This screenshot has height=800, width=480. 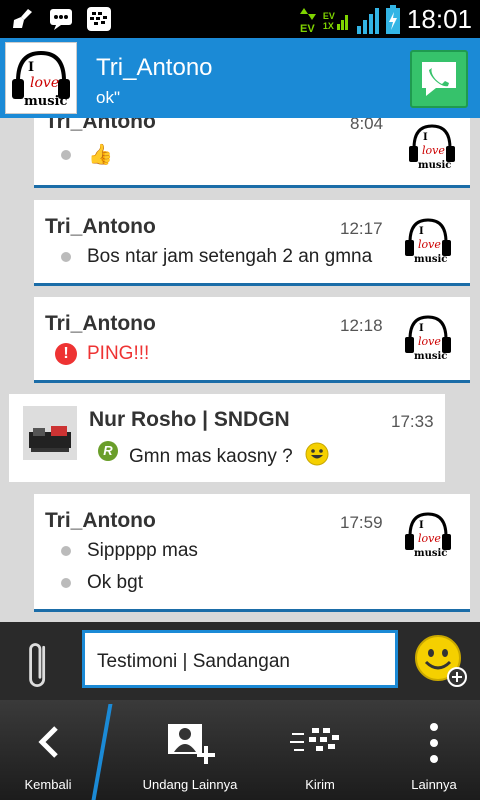 What do you see at coordinates (142, 550) in the screenshot?
I see `message-text: Sippppp mas` at bounding box center [142, 550].